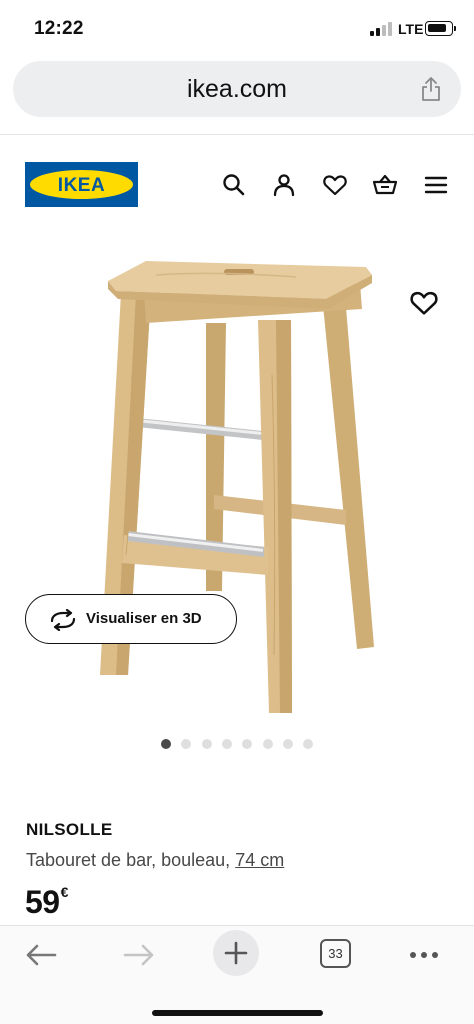 This screenshot has height=1024, width=474. I want to click on signal-icon, so click(382, 29).